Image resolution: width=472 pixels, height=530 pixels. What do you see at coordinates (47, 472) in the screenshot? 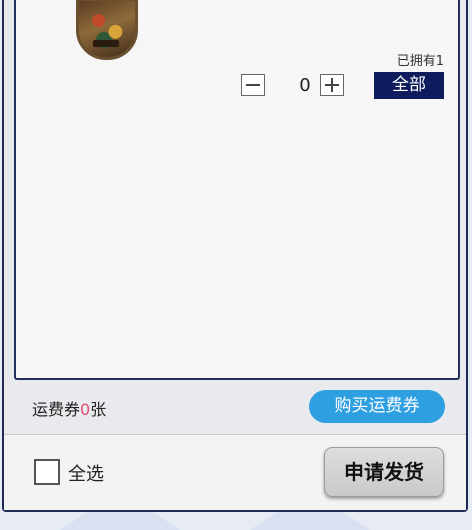
I see `select-all-checkbox` at bounding box center [47, 472].